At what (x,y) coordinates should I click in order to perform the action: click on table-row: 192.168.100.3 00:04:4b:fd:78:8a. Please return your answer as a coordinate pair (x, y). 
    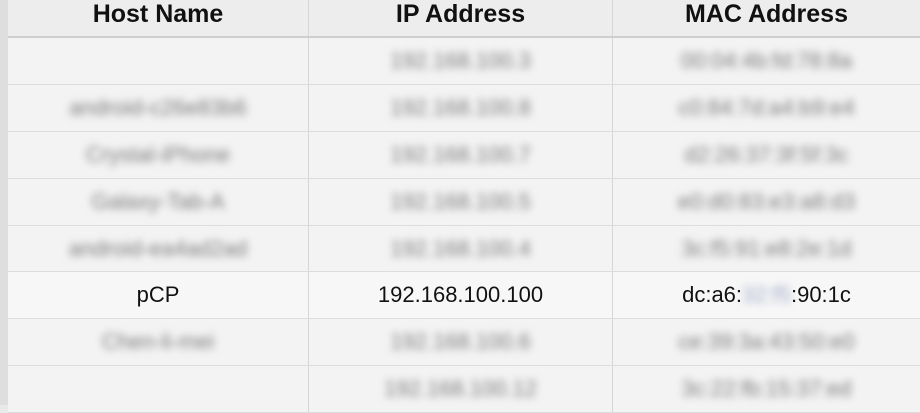
    Looking at the image, I should click on (464, 61).